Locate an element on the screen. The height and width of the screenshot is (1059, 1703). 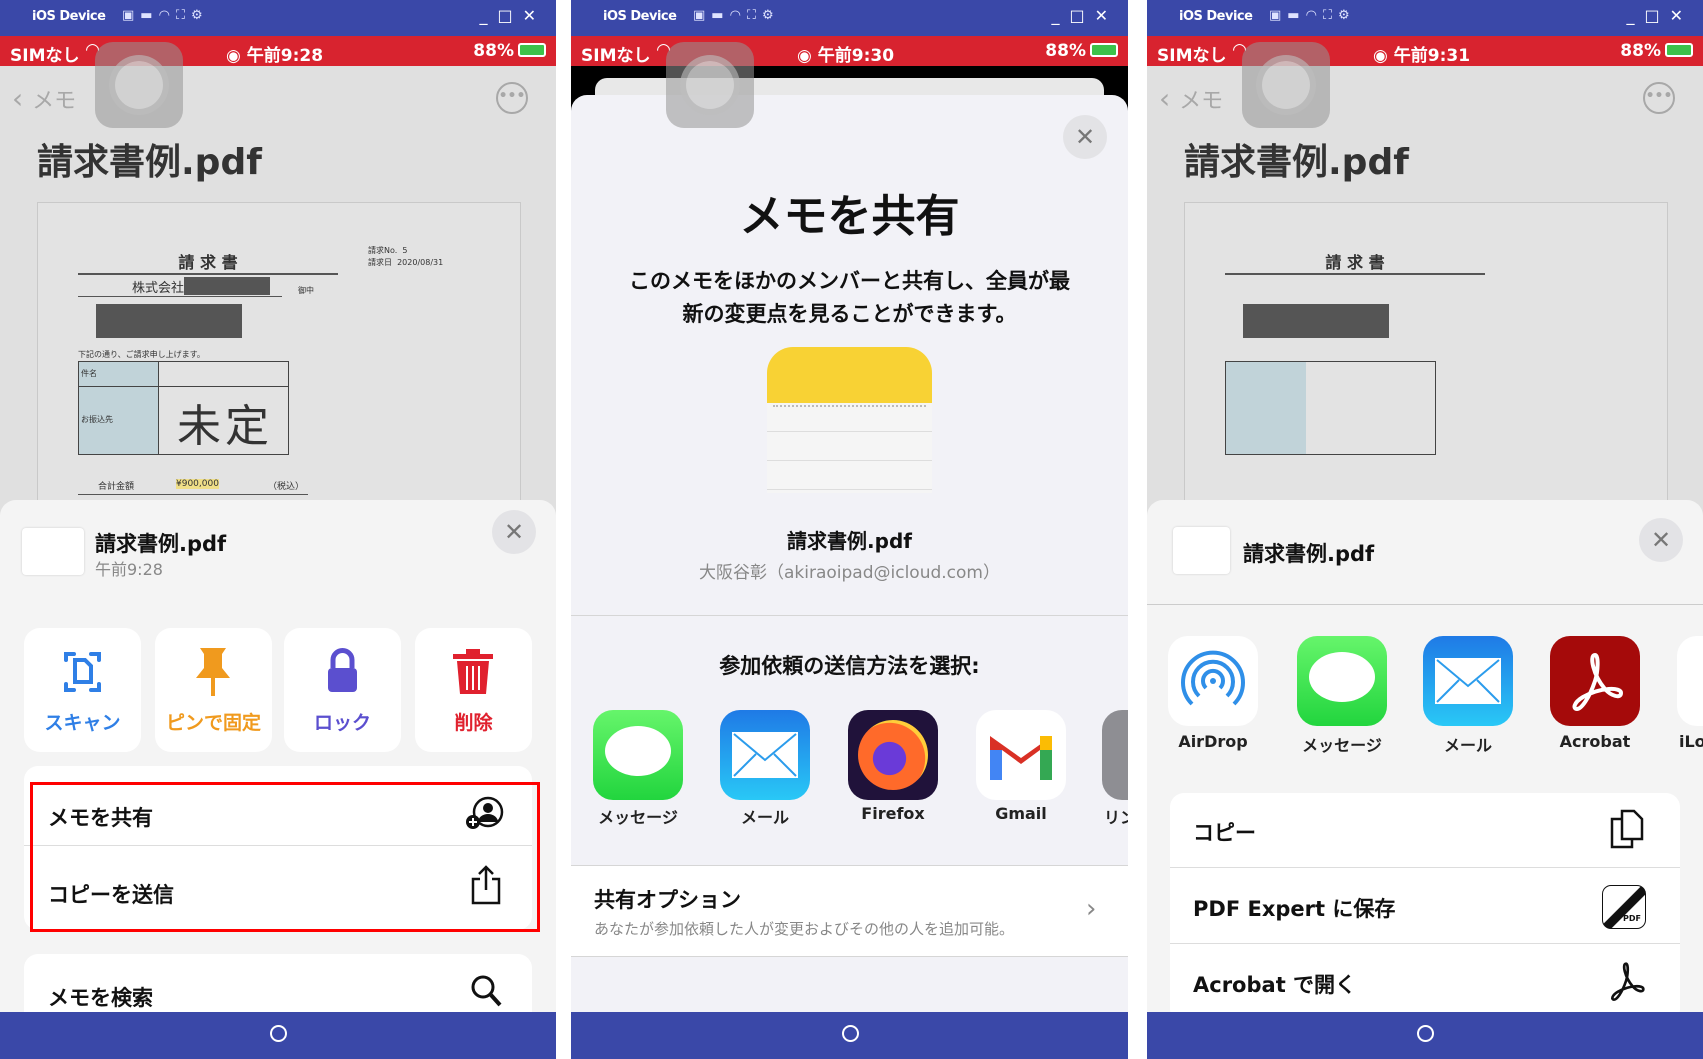
chevron-right-icon: › is located at coordinates (1091, 909).